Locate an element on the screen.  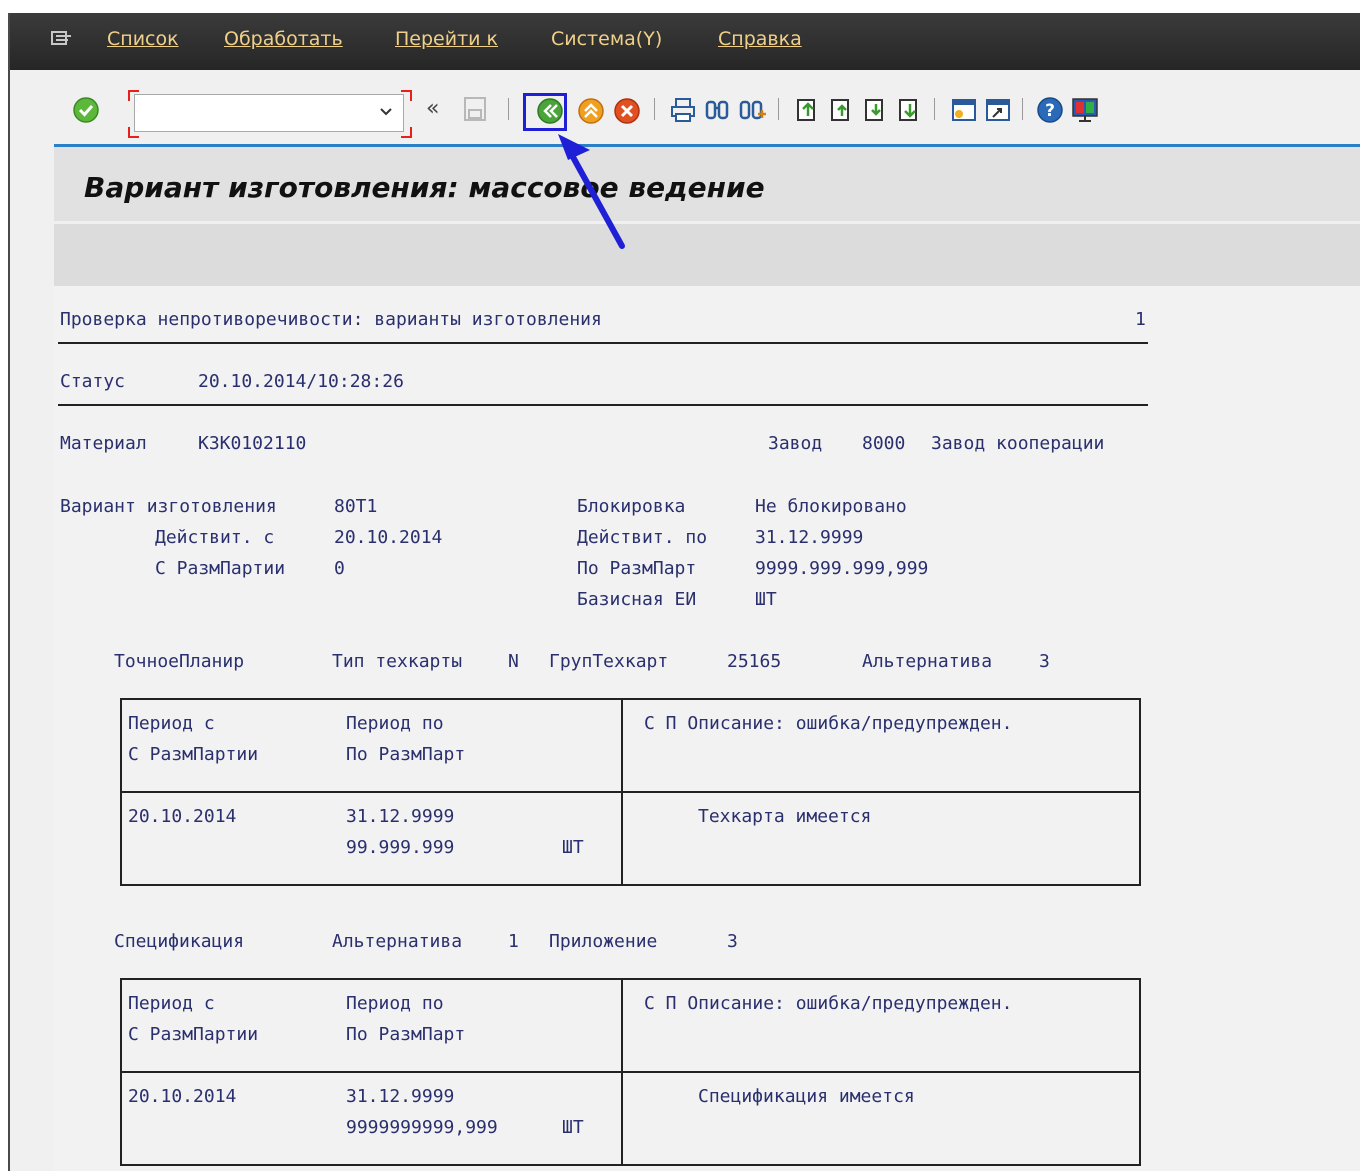
next-page-icon is located at coordinates (876, 110).